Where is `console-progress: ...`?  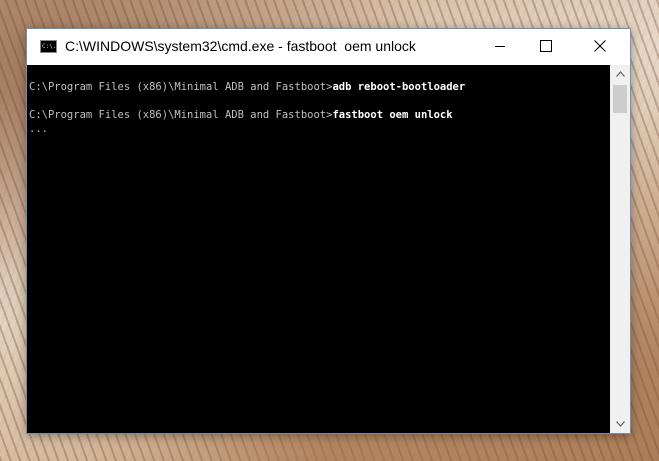
console-progress: ... is located at coordinates (38, 129).